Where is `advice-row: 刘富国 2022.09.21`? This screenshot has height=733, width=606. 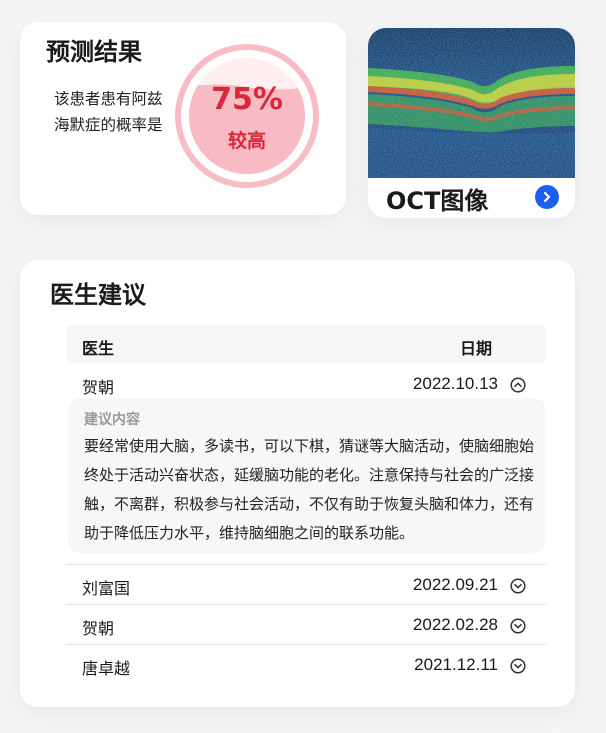
advice-row: 刘富国 2022.09.21 is located at coordinates (306, 584).